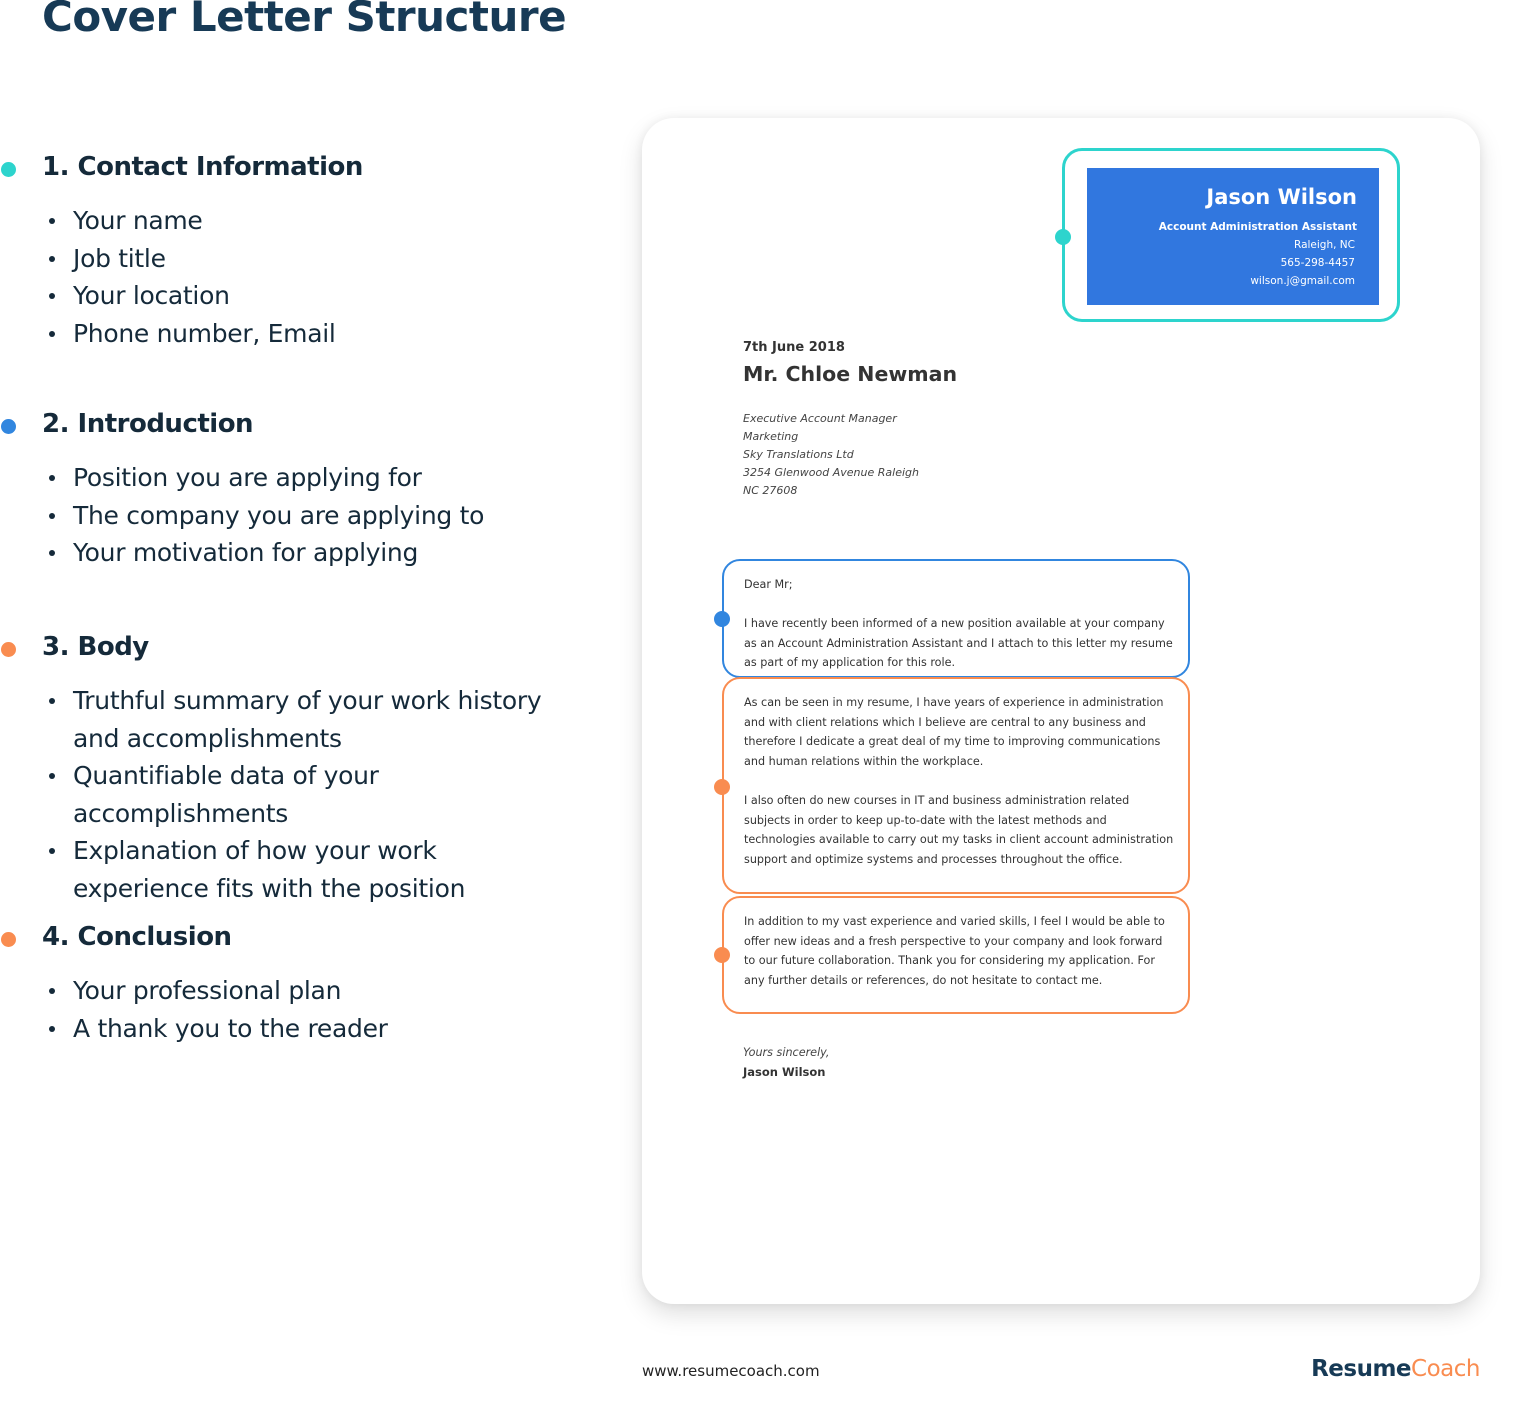 The image size is (1536, 1406). What do you see at coordinates (246, 552) in the screenshot?
I see `list-item-text: Your motivation for applying` at bounding box center [246, 552].